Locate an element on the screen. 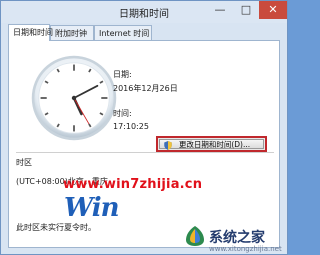 This screenshot has width=320, height=255. section-divider is located at coordinates (145, 152).